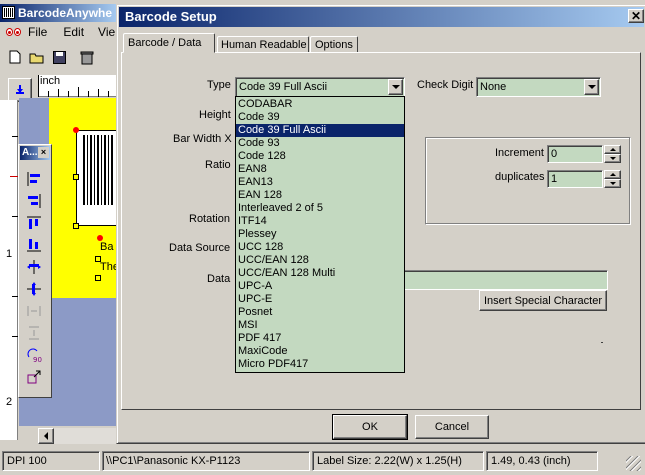 This screenshot has height=475, width=645. What do you see at coordinates (34, 355) in the screenshot?
I see `rotate-90-icon: 90` at bounding box center [34, 355].